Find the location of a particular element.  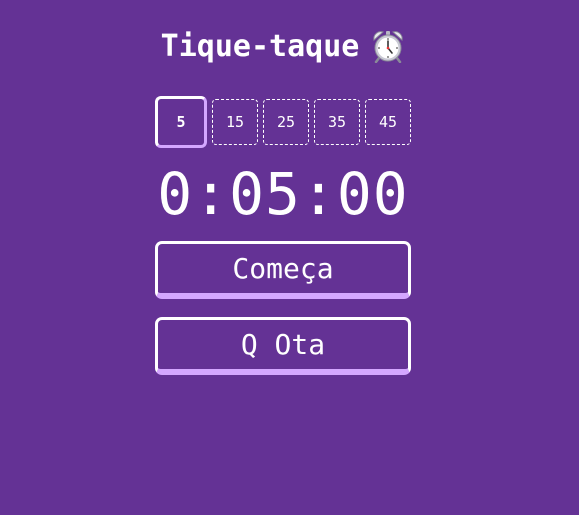

header: Tique-taque is located at coordinates (283, 46).